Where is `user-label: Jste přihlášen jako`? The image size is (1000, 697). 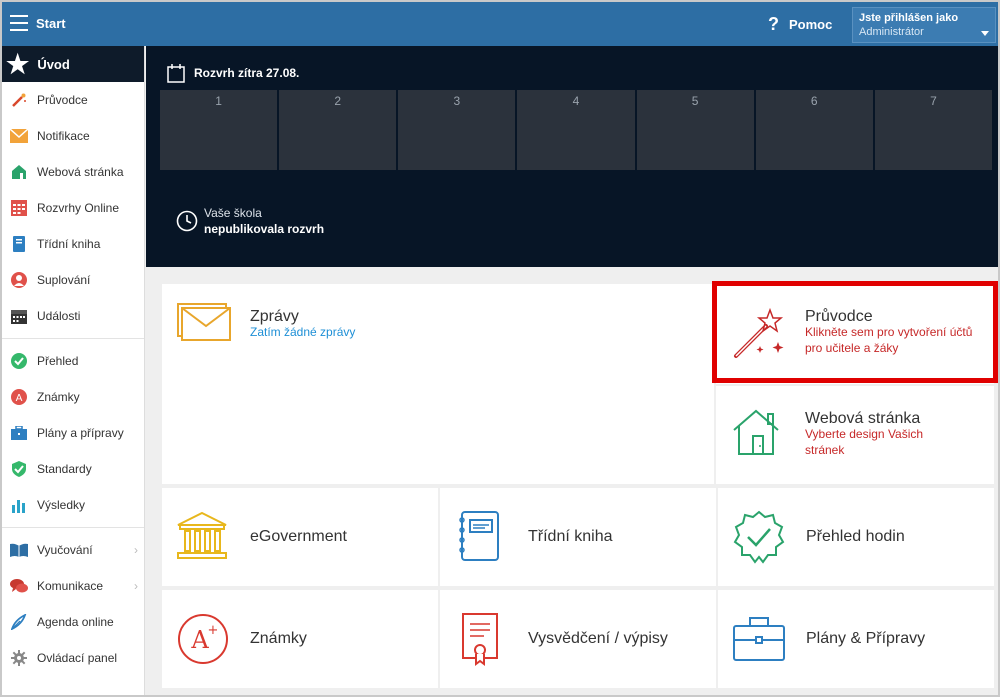 user-label: Jste přihlášen jako is located at coordinates (909, 18).